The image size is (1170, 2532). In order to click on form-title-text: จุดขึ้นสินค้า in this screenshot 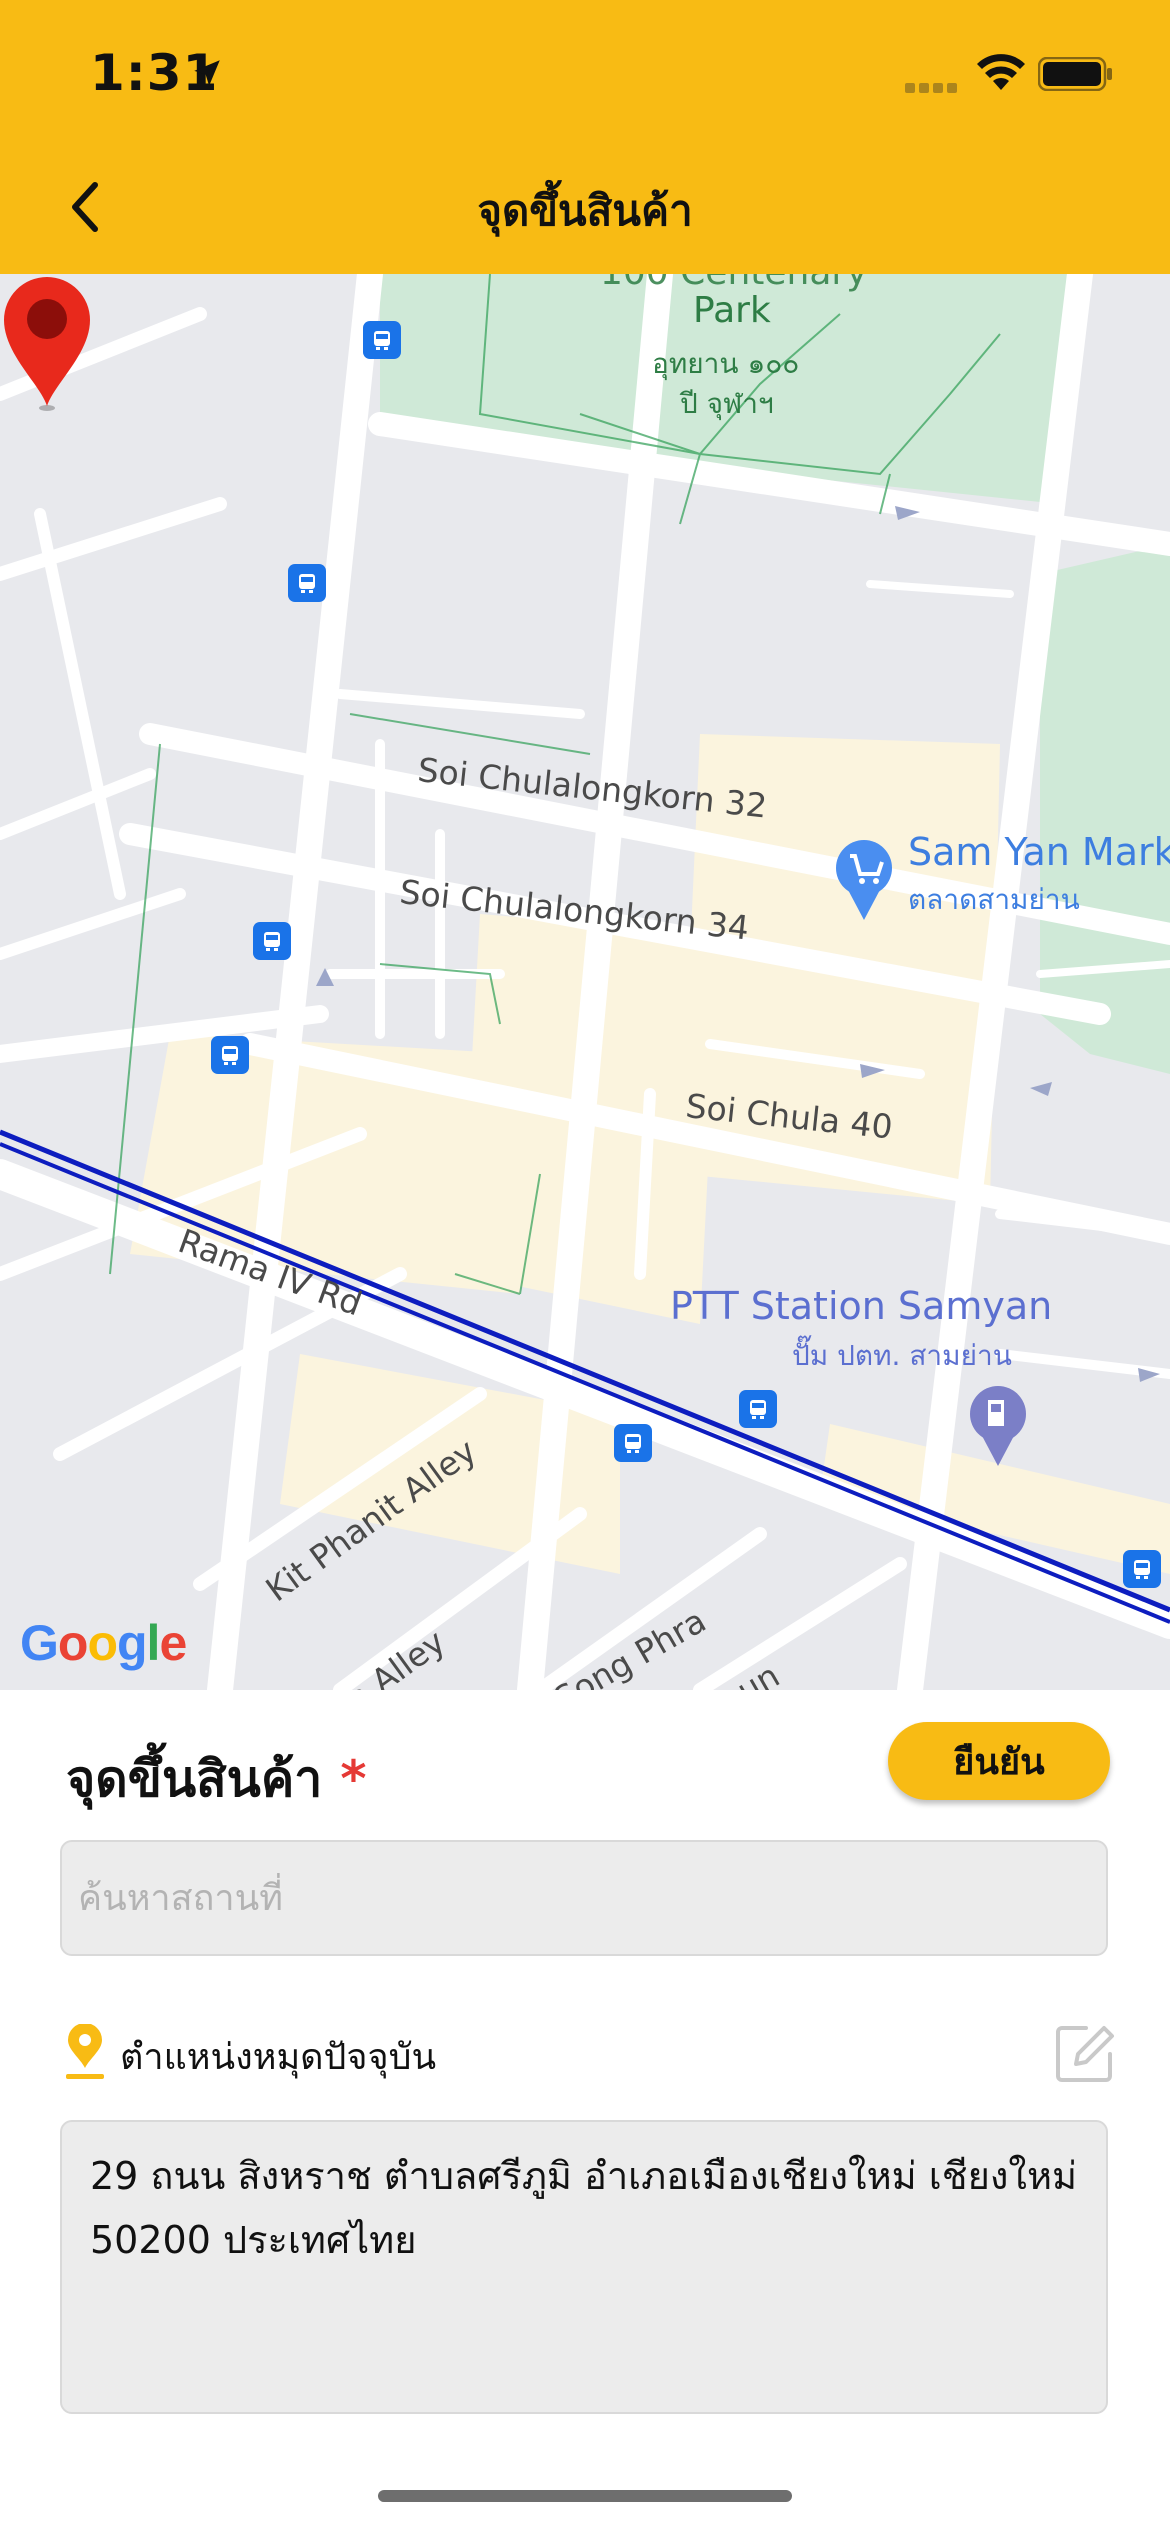, I will do `click(194, 1779)`.